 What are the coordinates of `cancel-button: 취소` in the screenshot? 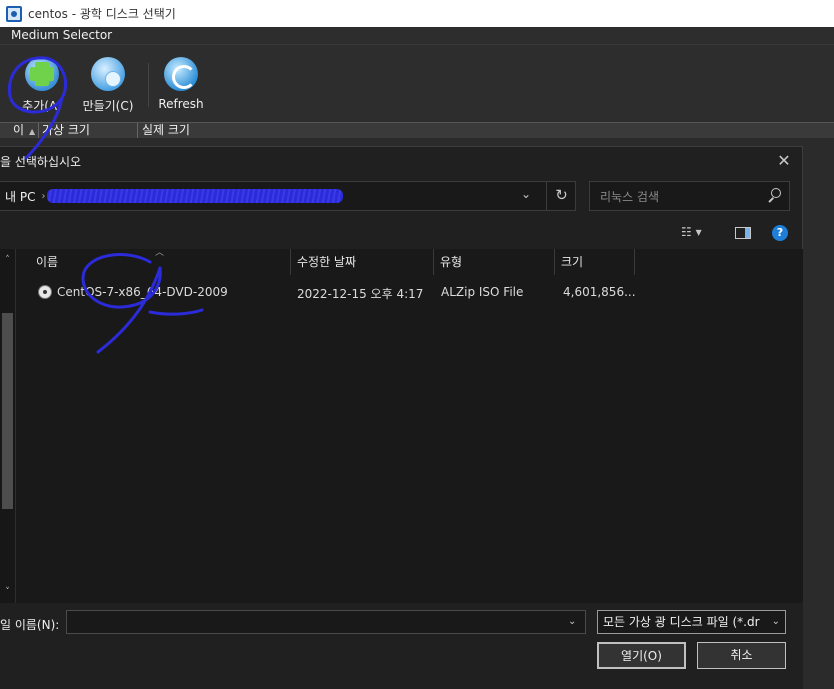 It's located at (741, 655).